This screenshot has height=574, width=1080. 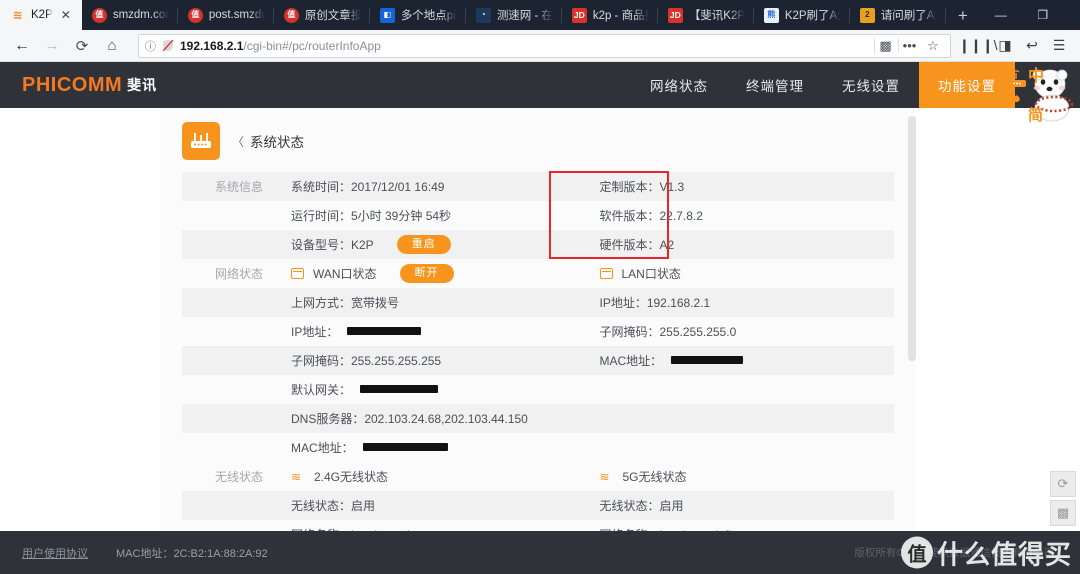 I want to click on close-window-button: ✕, so click(x=1072, y=15).